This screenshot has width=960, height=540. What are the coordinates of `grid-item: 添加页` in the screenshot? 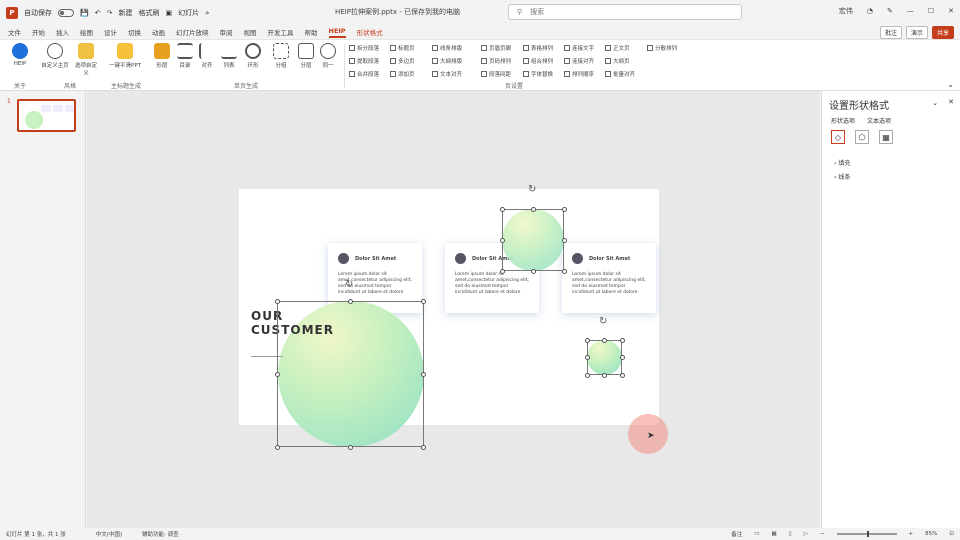 It's located at (402, 74).